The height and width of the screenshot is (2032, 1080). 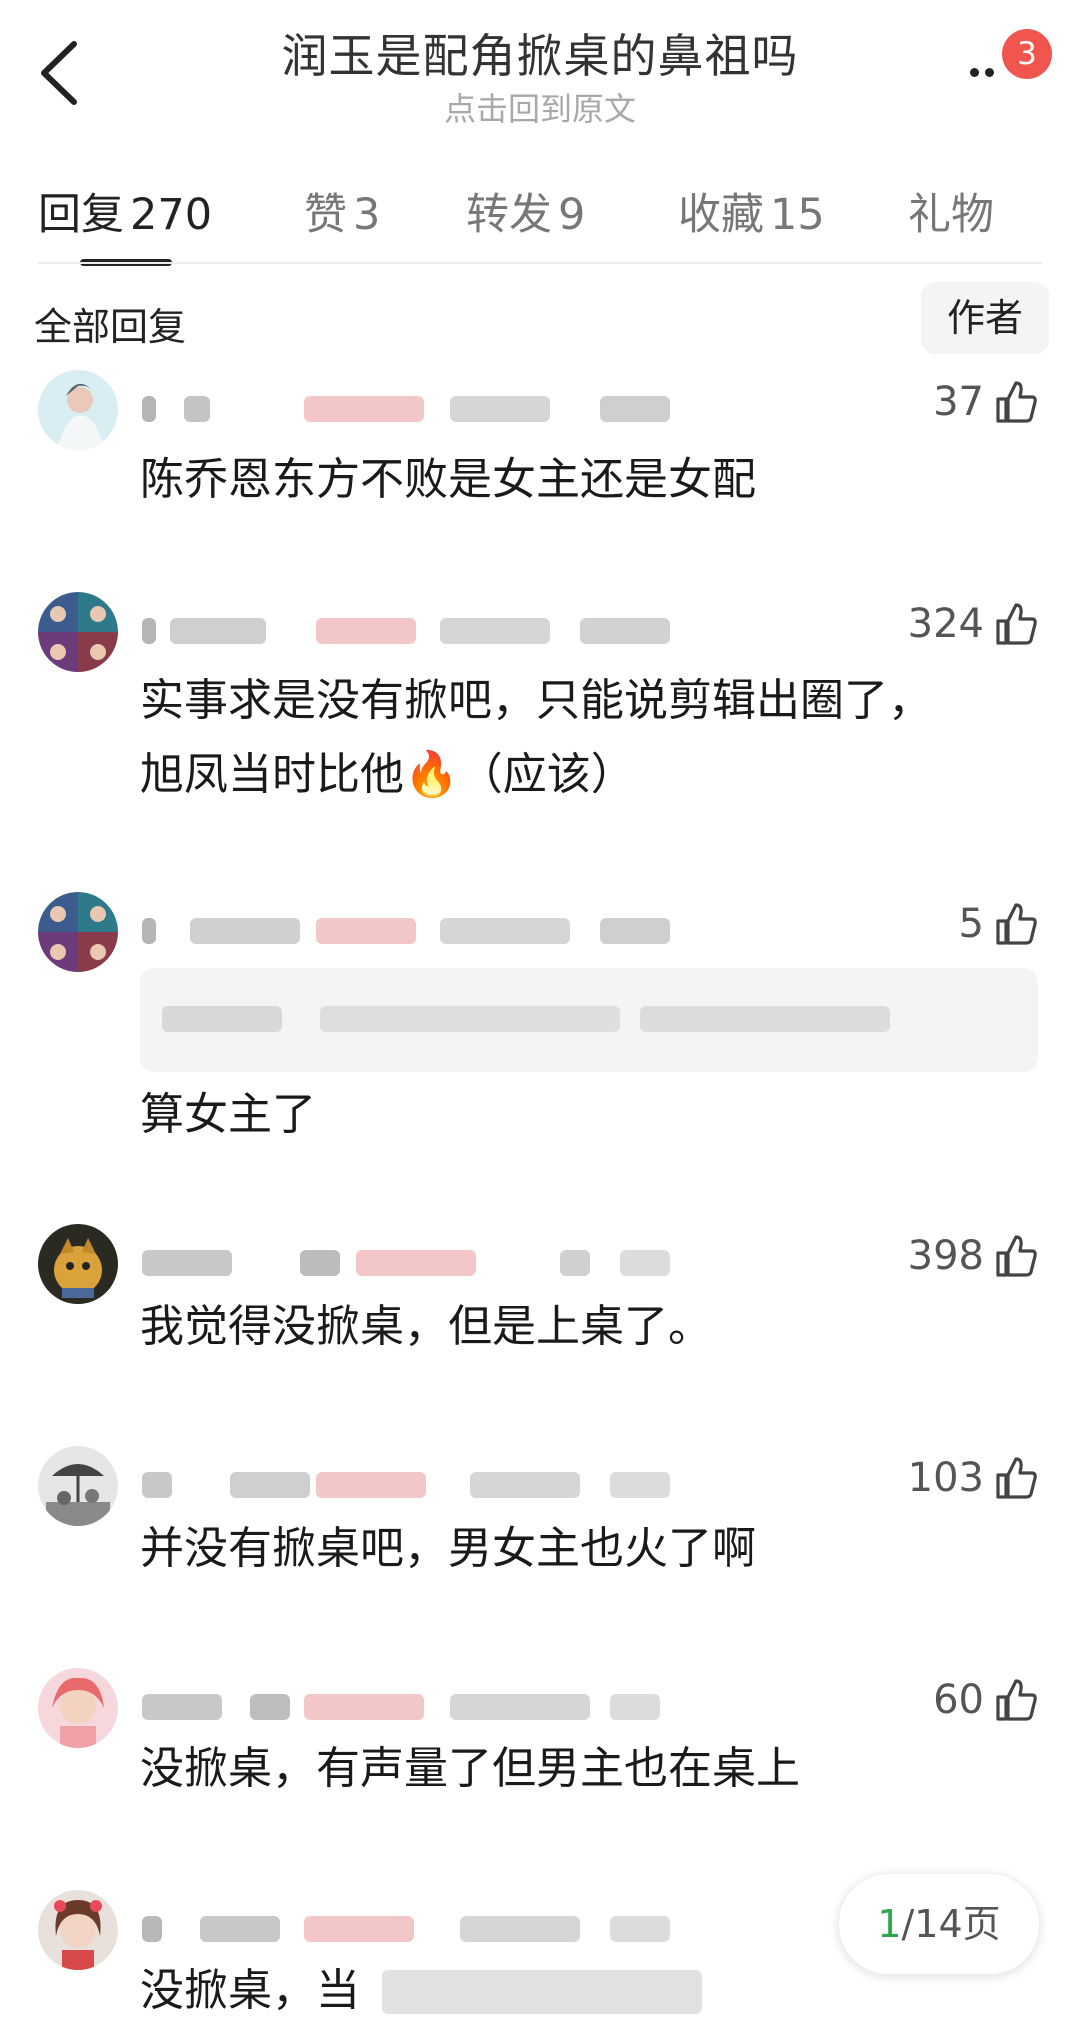 I want to click on comment-text: 算女主了, so click(x=228, y=1114).